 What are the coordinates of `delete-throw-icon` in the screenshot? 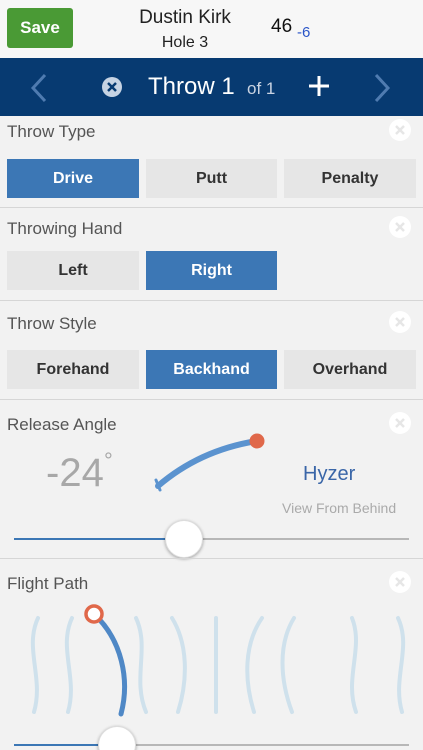 It's located at (112, 87).